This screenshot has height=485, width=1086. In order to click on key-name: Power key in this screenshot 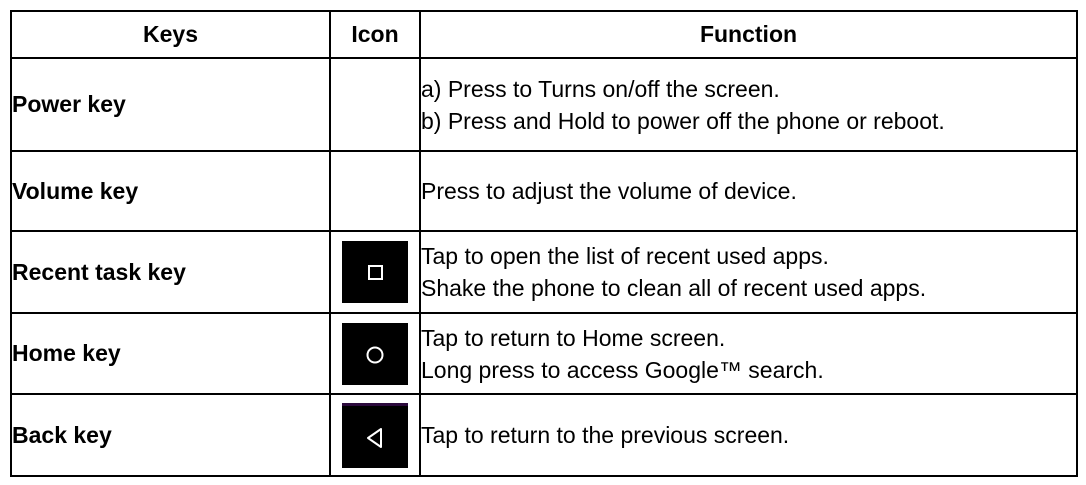, I will do `click(170, 104)`.